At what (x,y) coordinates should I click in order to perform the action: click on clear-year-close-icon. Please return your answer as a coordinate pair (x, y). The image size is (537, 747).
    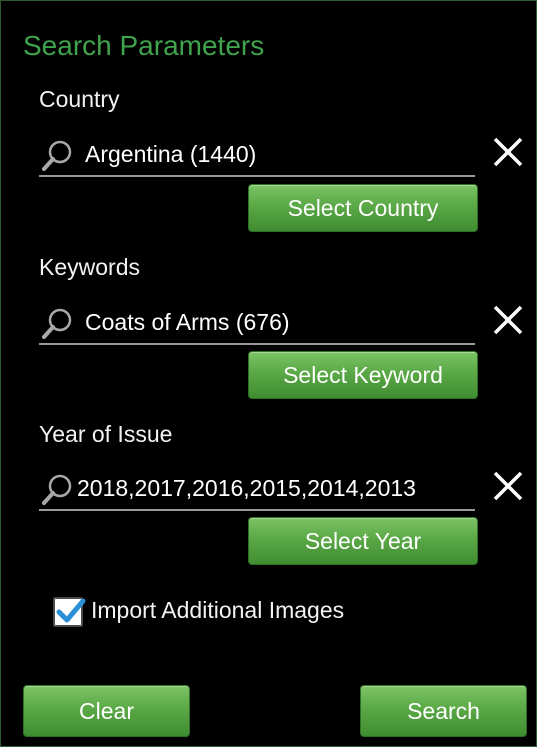
    Looking at the image, I should click on (508, 486).